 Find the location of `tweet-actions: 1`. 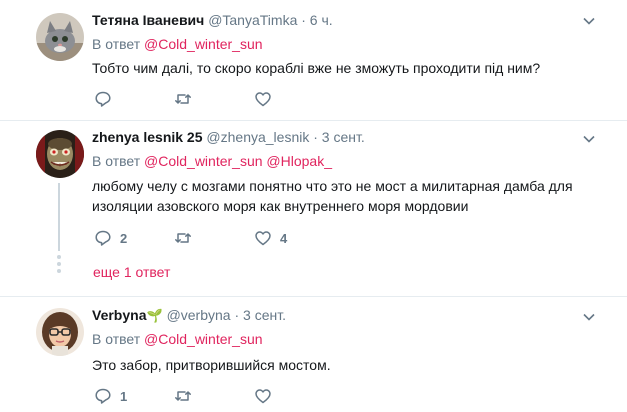

tweet-actions: 1 is located at coordinates (192, 397).